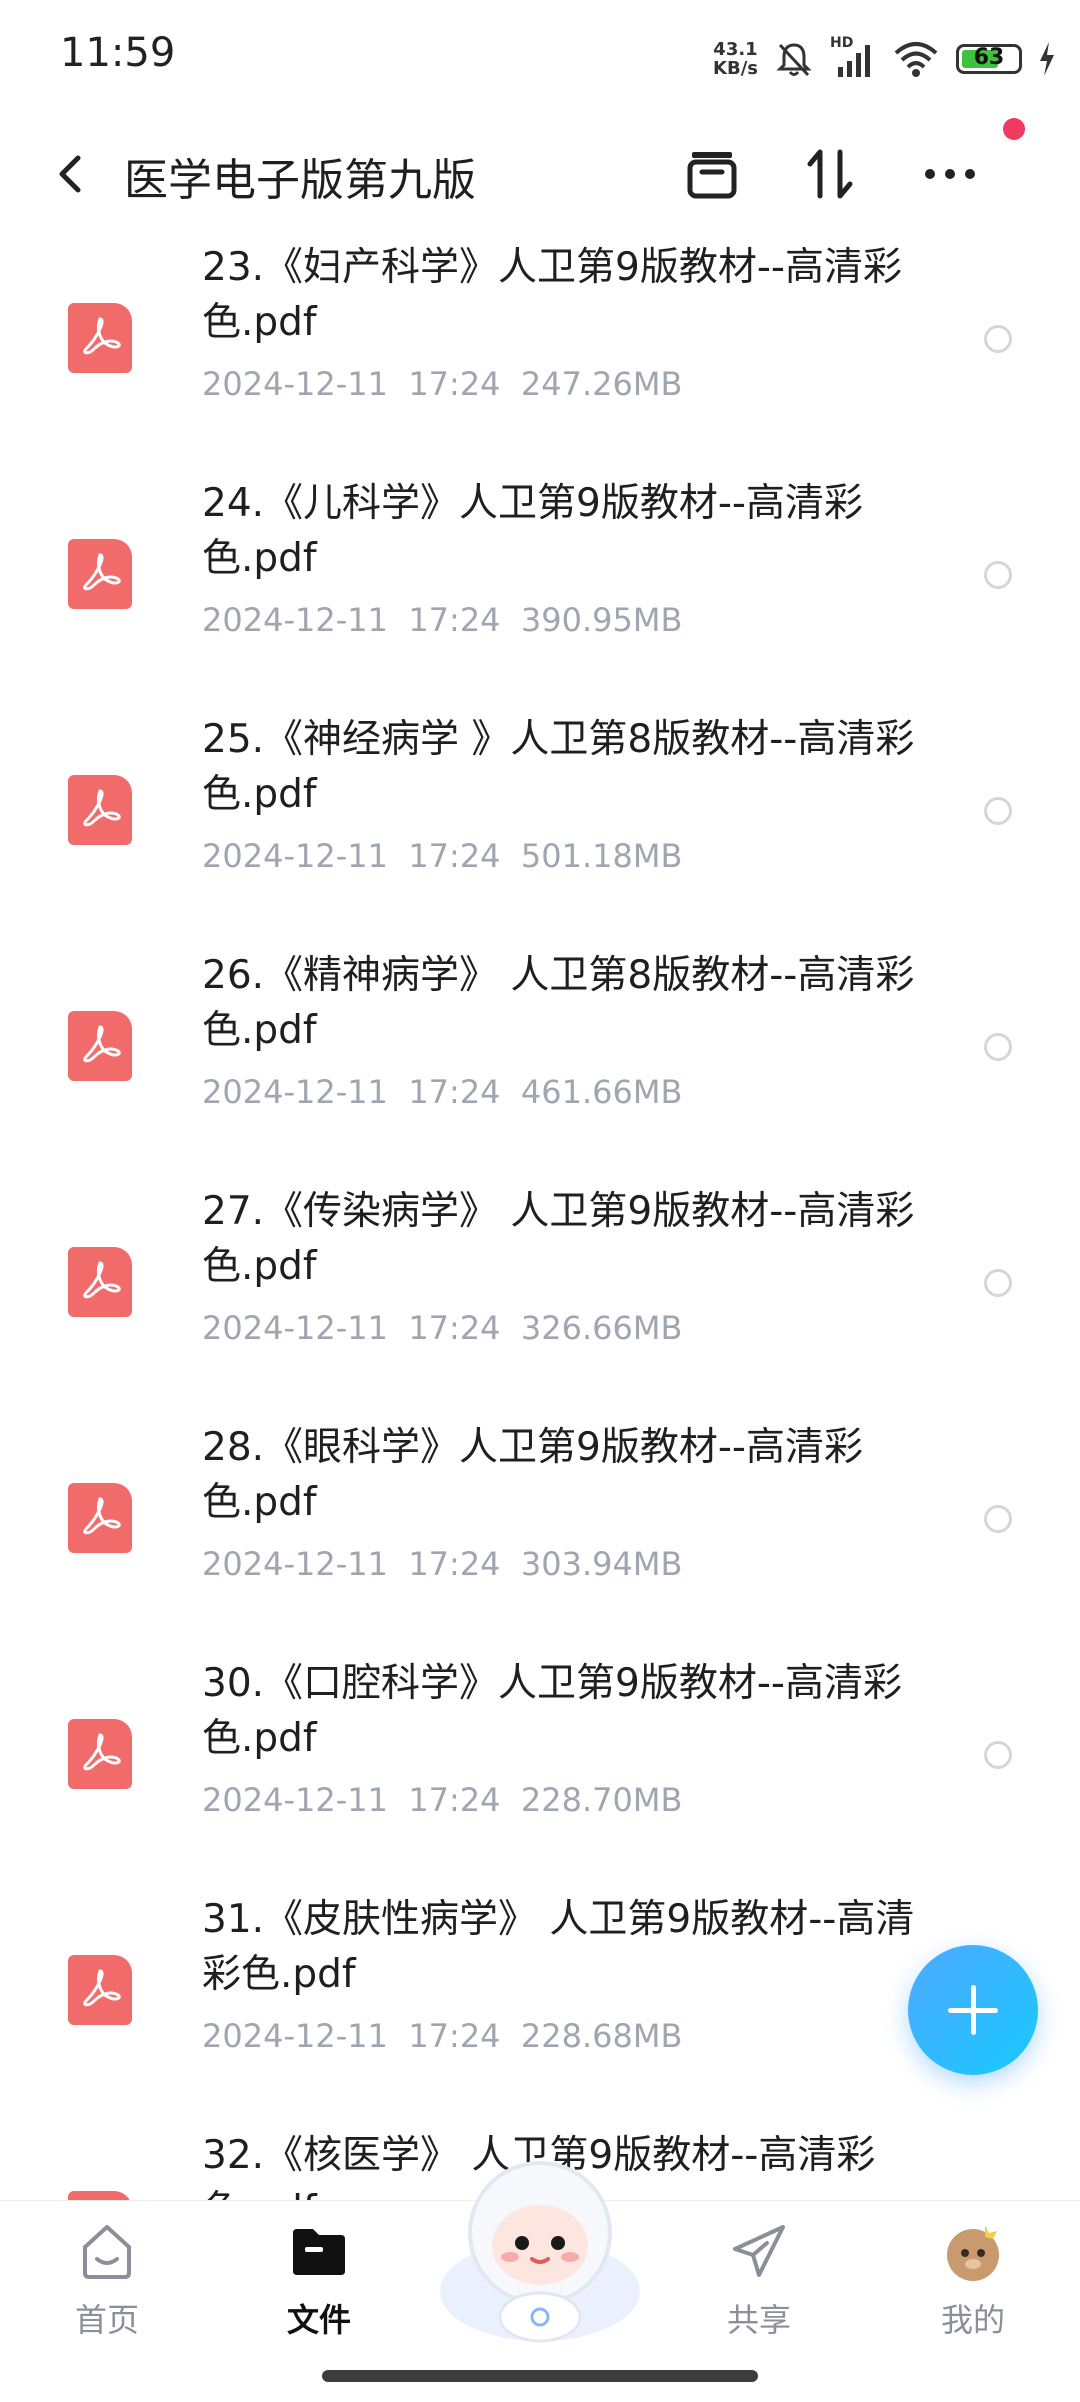  What do you see at coordinates (442, 1092) in the screenshot?
I see `file-meta: 2024-12-11 17:24 461.66MB` at bounding box center [442, 1092].